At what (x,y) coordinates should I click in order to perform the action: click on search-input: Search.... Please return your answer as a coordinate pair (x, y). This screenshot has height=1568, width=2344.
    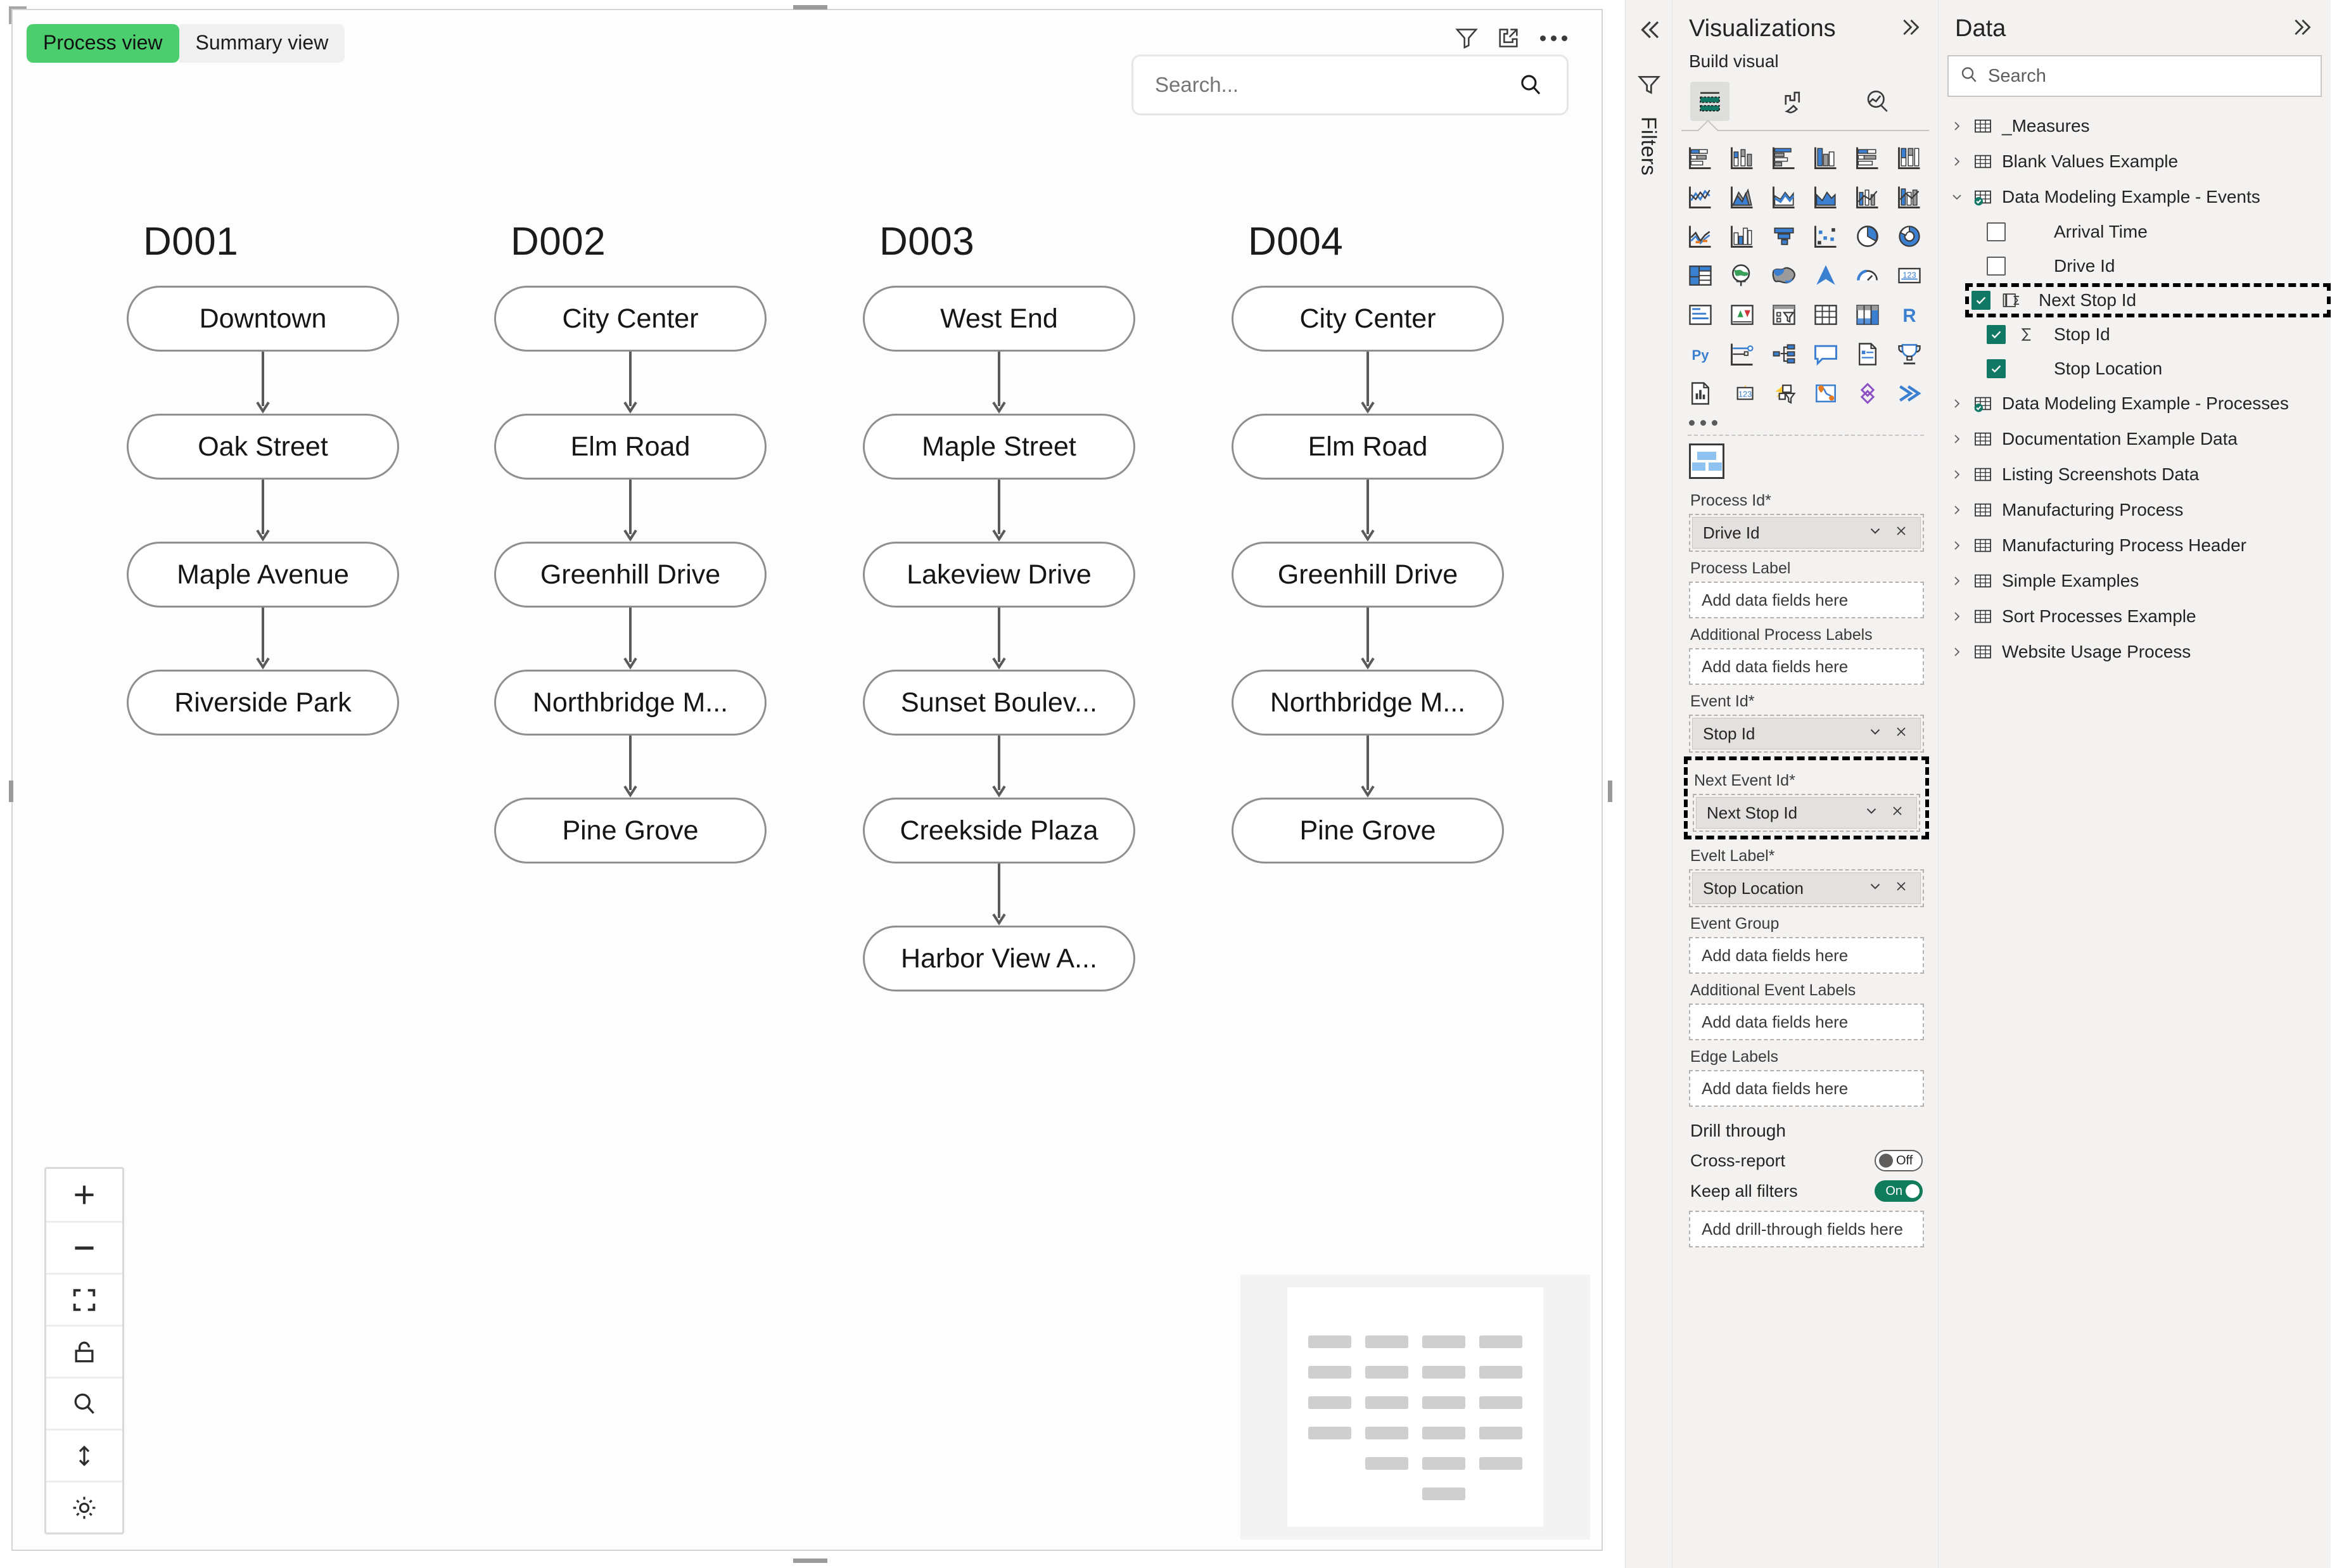
    Looking at the image, I should click on (1350, 84).